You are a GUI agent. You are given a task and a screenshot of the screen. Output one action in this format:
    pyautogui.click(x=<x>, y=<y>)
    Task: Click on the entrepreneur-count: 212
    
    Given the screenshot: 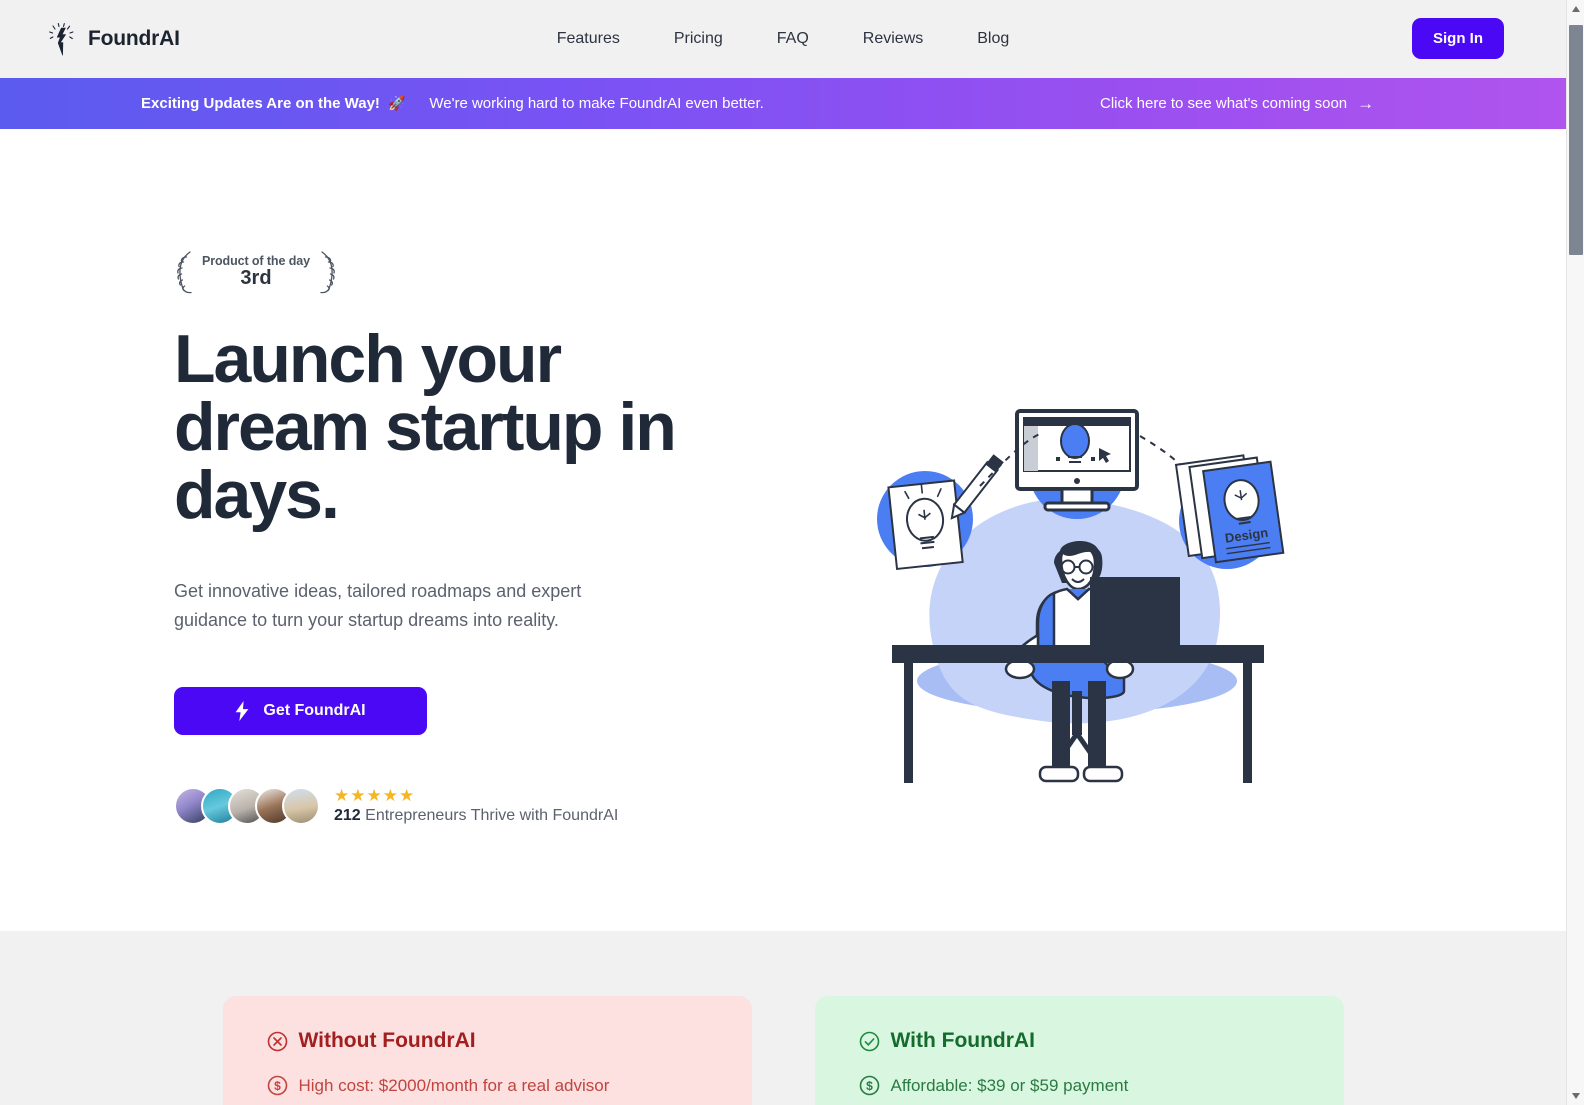 What is the action you would take?
    pyautogui.click(x=347, y=815)
    